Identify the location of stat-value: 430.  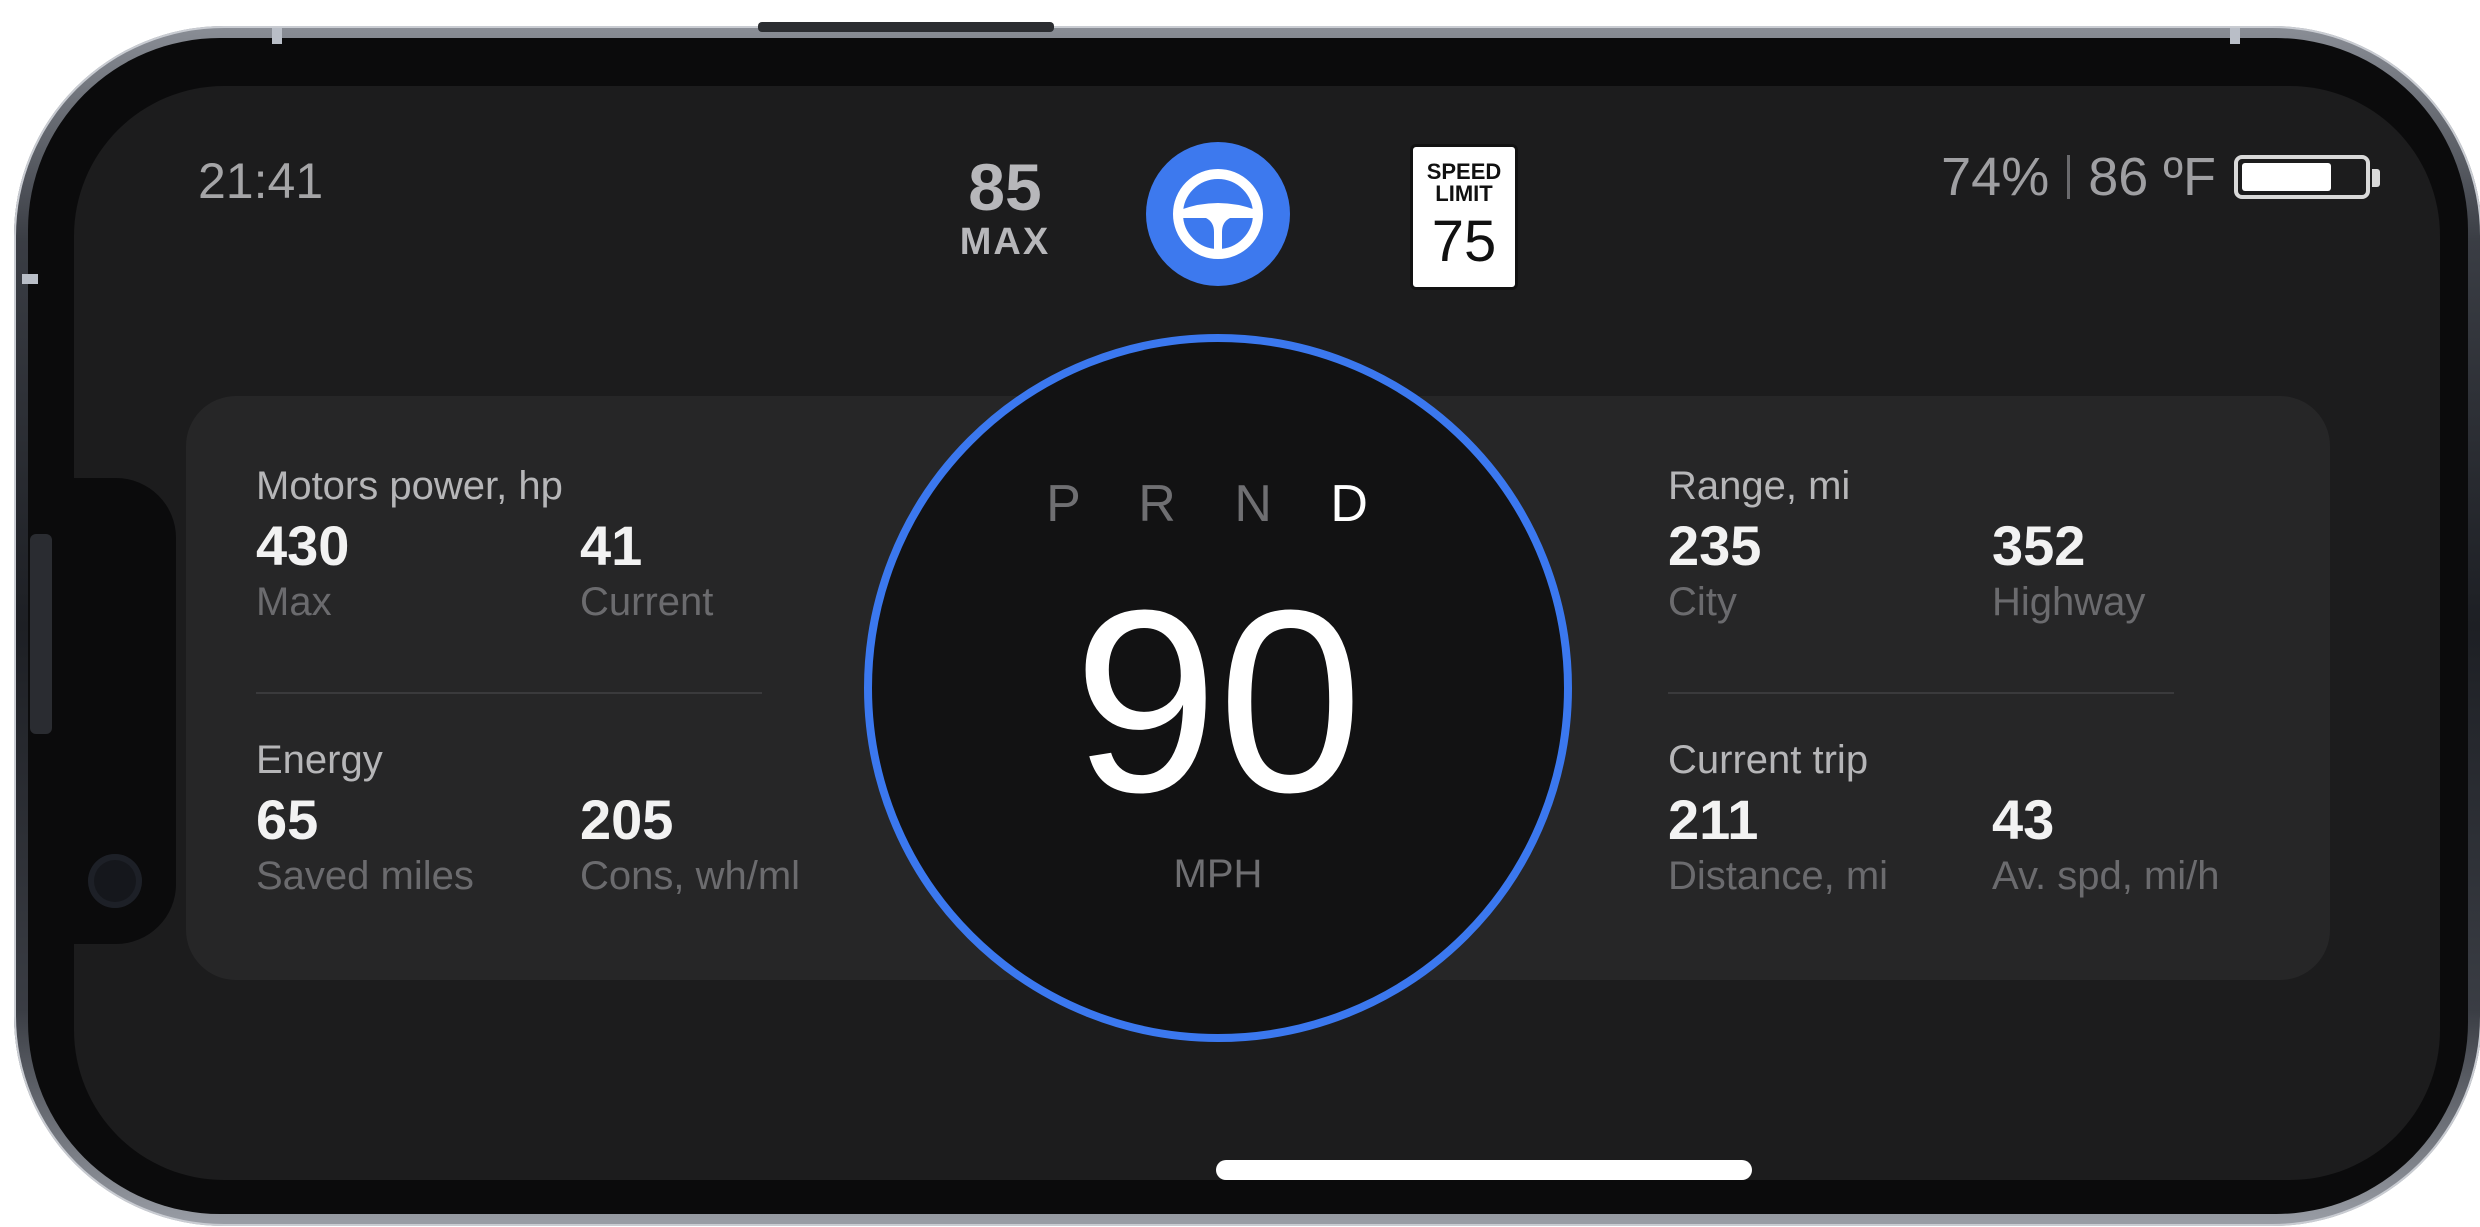
(303, 545).